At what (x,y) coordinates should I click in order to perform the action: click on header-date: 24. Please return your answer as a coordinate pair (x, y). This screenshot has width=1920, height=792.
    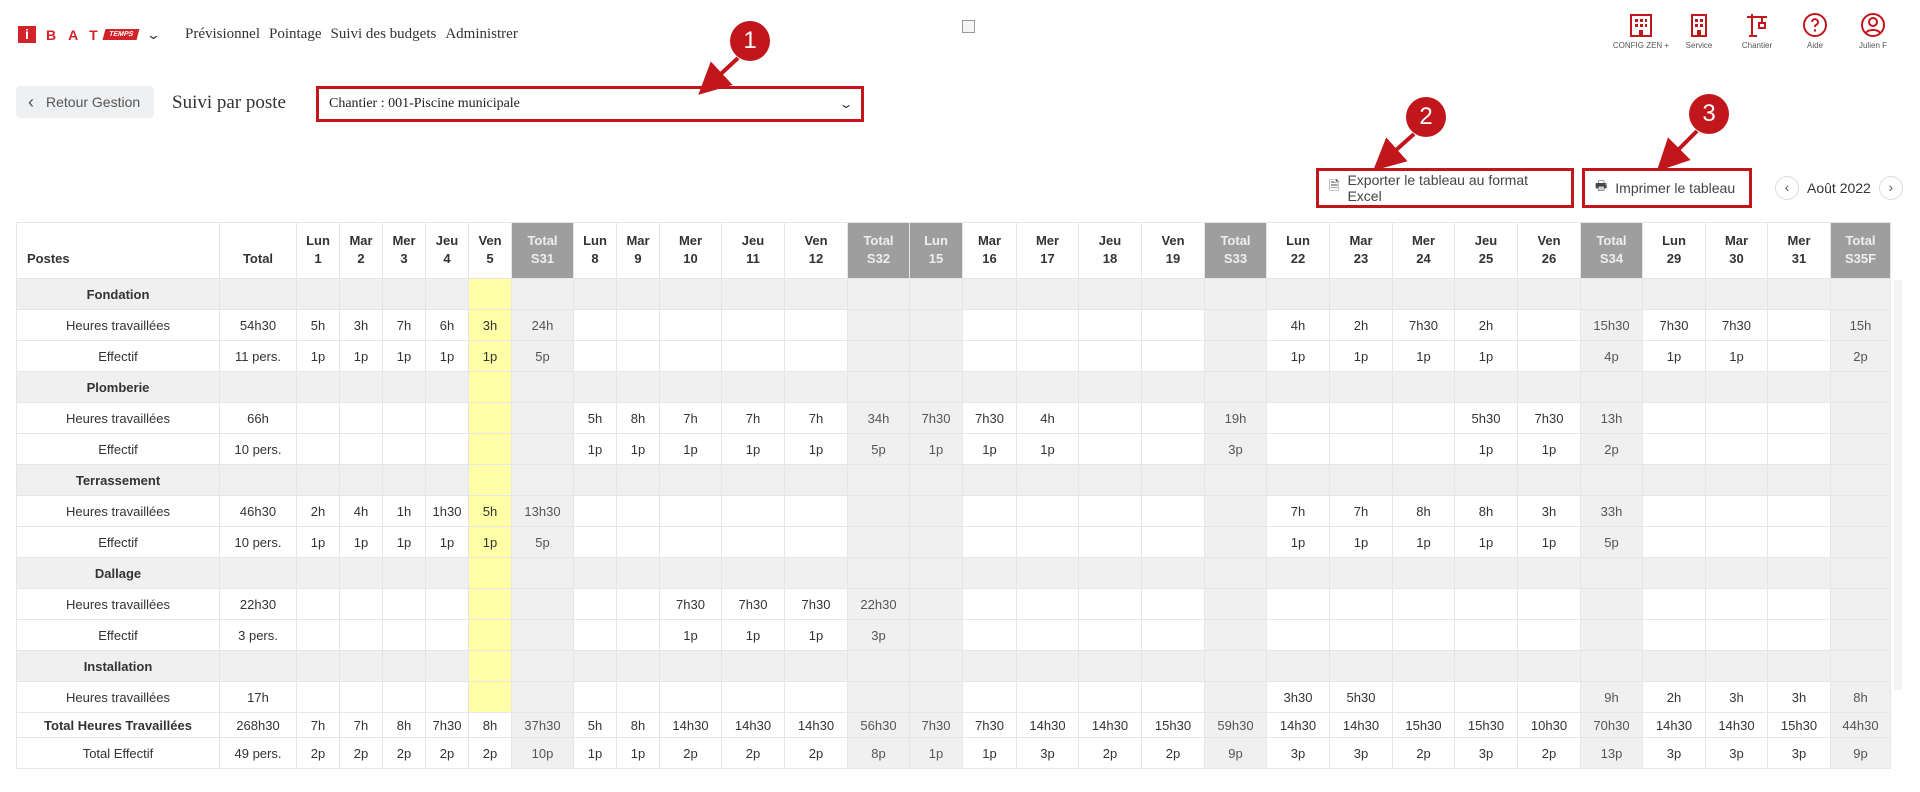
    Looking at the image, I should click on (1423, 258).